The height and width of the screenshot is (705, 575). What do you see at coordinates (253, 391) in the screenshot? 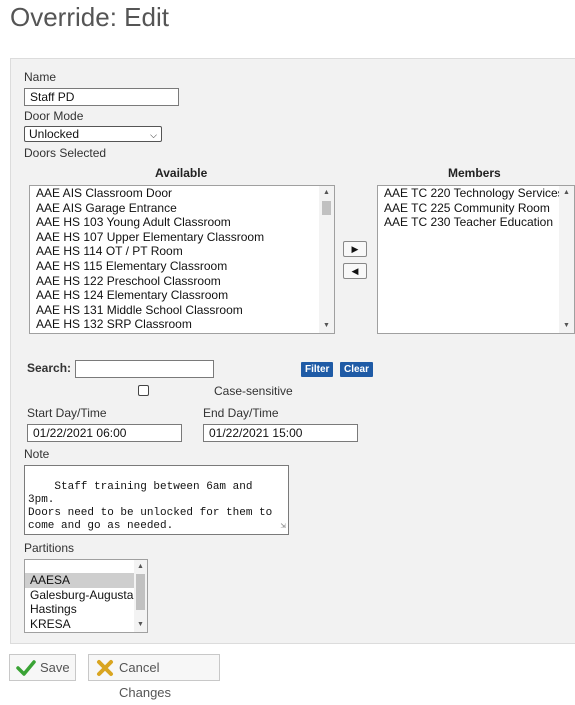
I see `case-sensitive-label: Case-sensitive` at bounding box center [253, 391].